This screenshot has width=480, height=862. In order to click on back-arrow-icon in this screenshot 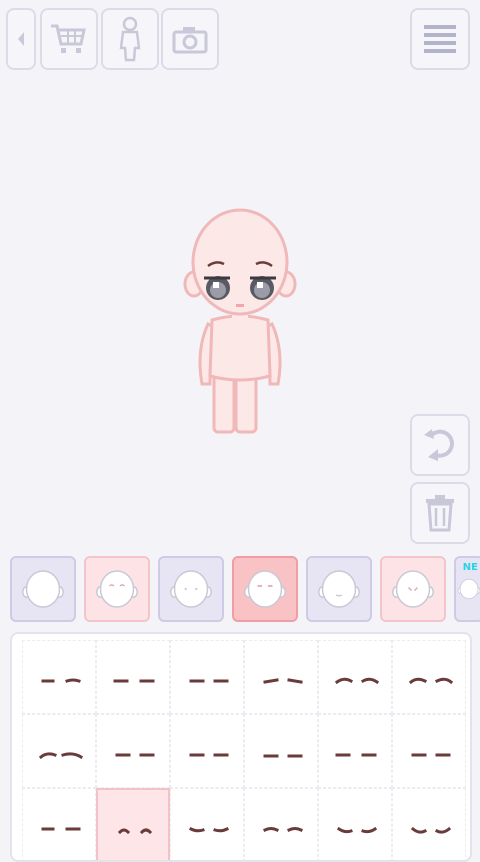, I will do `click(21, 39)`.